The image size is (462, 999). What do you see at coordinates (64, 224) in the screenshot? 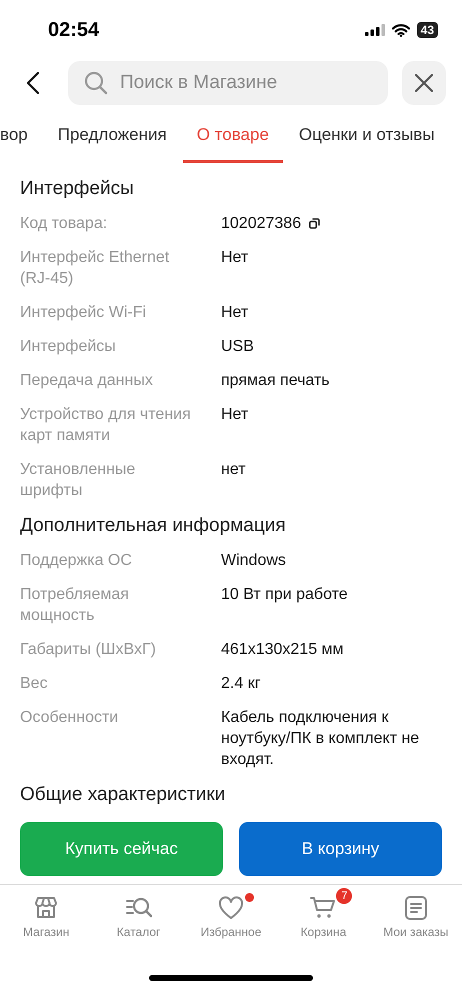
I see `spec-label: Код товара:` at bounding box center [64, 224].